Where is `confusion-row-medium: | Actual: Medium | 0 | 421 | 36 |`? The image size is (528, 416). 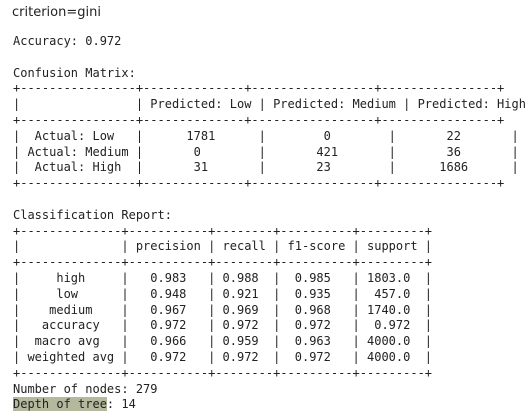
confusion-row-medium: | Actual: Medium | 0 | 421 | 36 | is located at coordinates (266, 151).